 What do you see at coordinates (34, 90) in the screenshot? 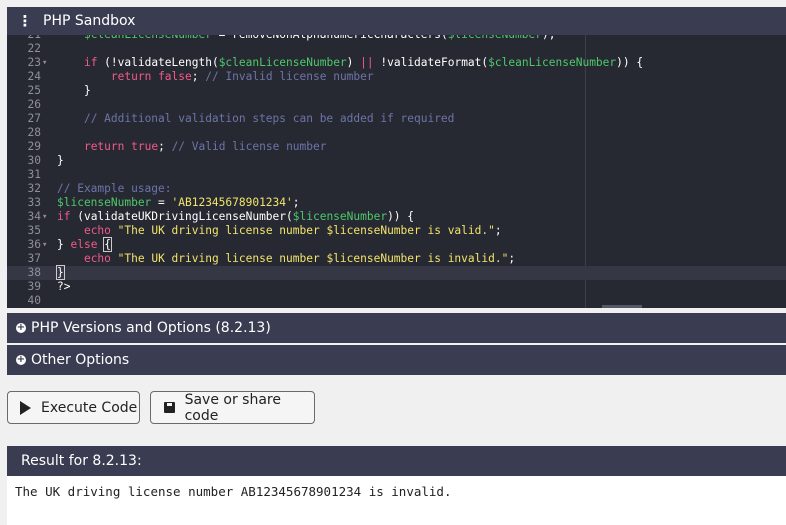
I see `line-number: 25` at bounding box center [34, 90].